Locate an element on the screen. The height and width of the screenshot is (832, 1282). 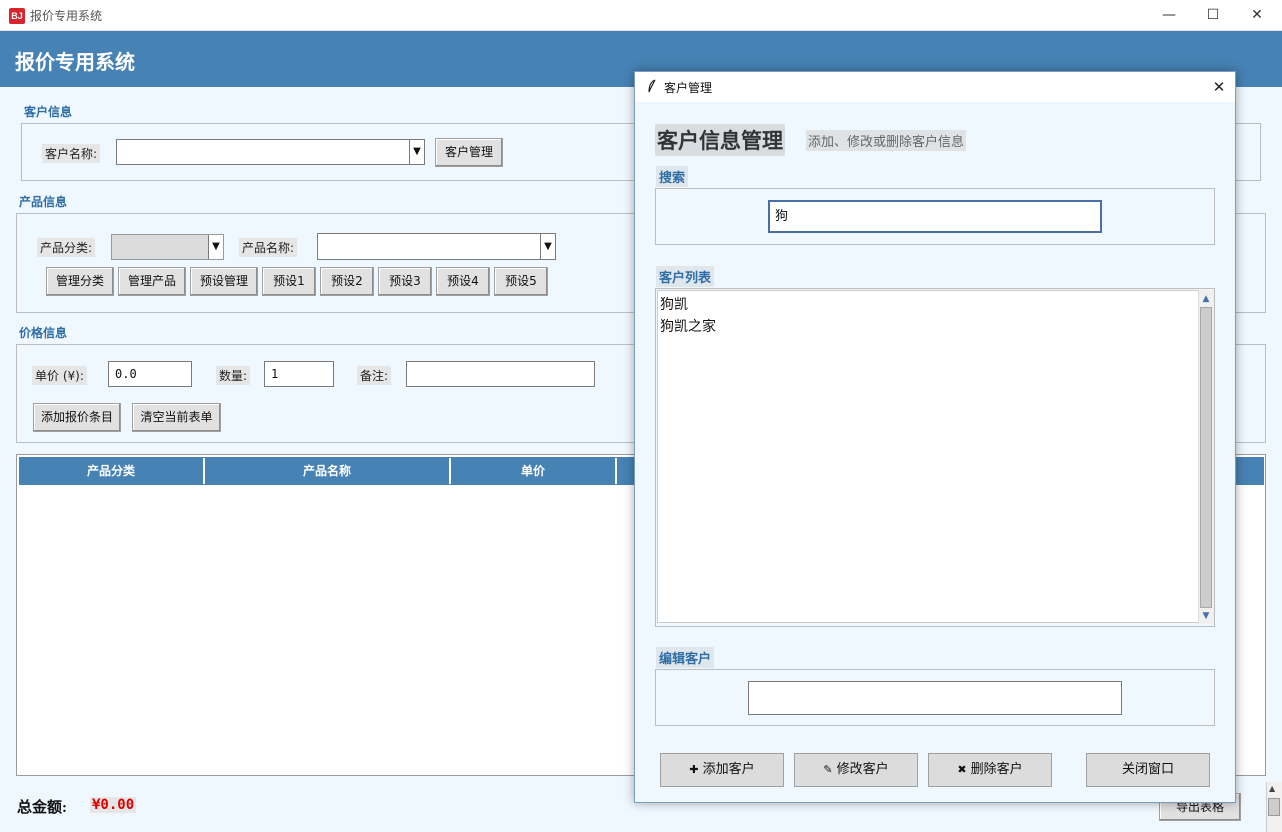
dialog-subheading: 添加、修改或删除客户信息 is located at coordinates (886, 140).